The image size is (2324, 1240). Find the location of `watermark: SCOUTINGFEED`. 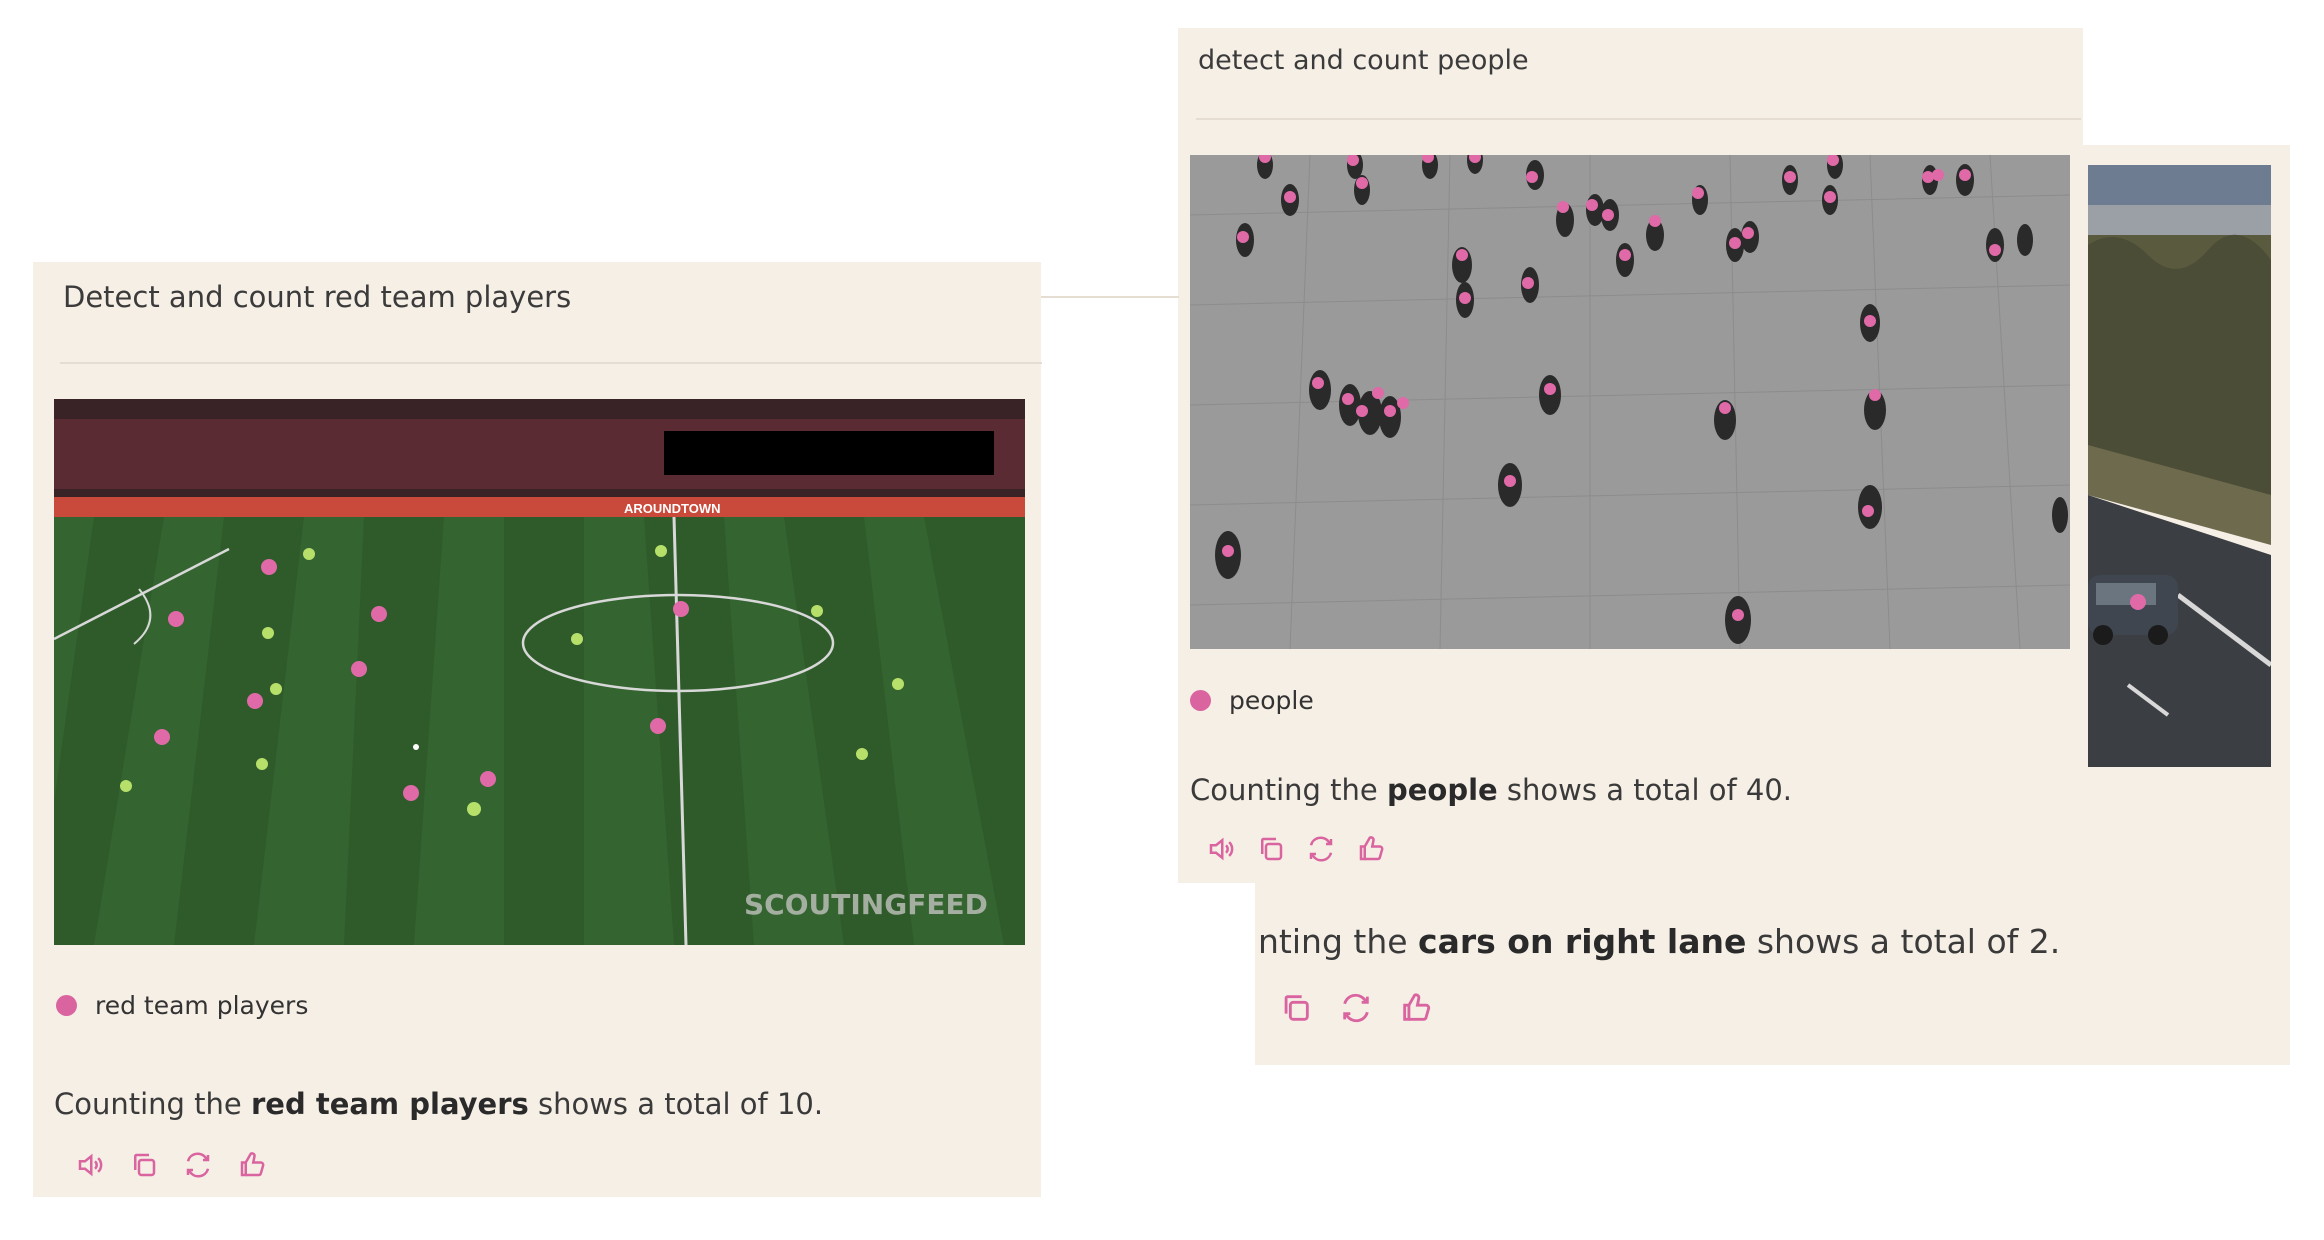

watermark: SCOUTINGFEED is located at coordinates (866, 904).